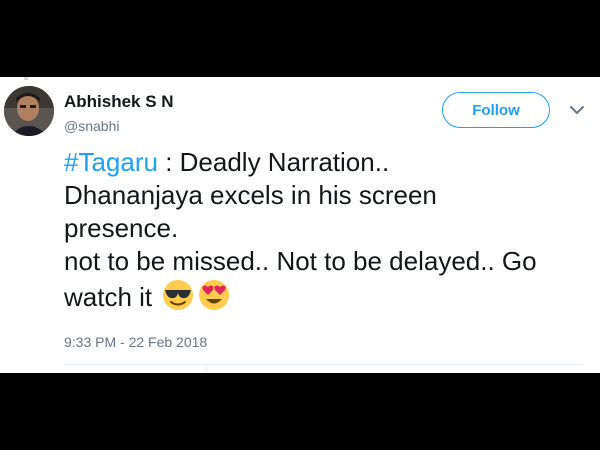 This screenshot has width=600, height=450. I want to click on tweet-line-2: Dhananjaya excels in his screen, so click(250, 195).